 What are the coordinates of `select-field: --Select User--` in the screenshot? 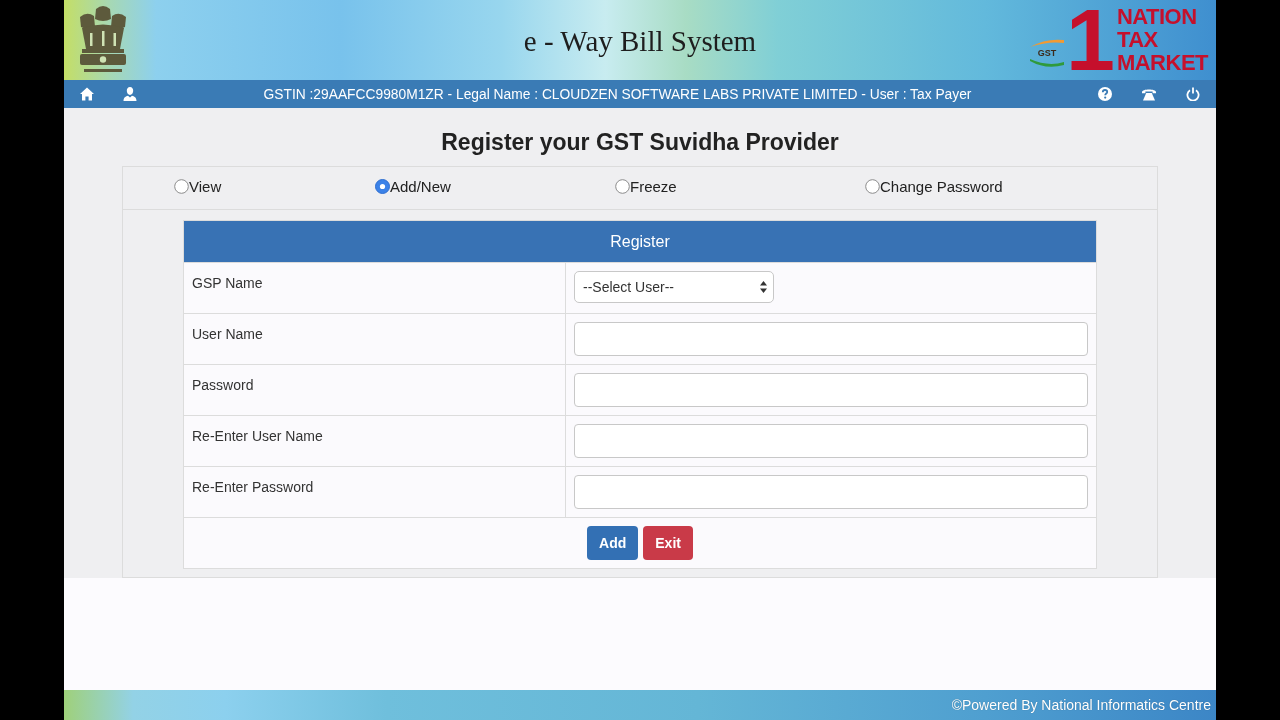 It's located at (674, 287).